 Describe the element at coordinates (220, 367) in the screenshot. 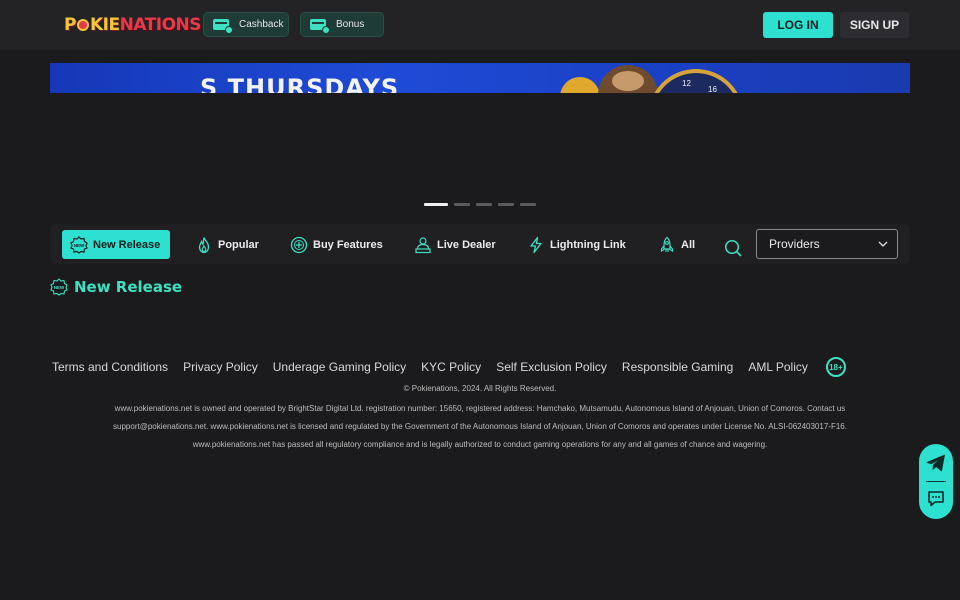

I see `footer-link-privacy: Privacy Policy` at that location.